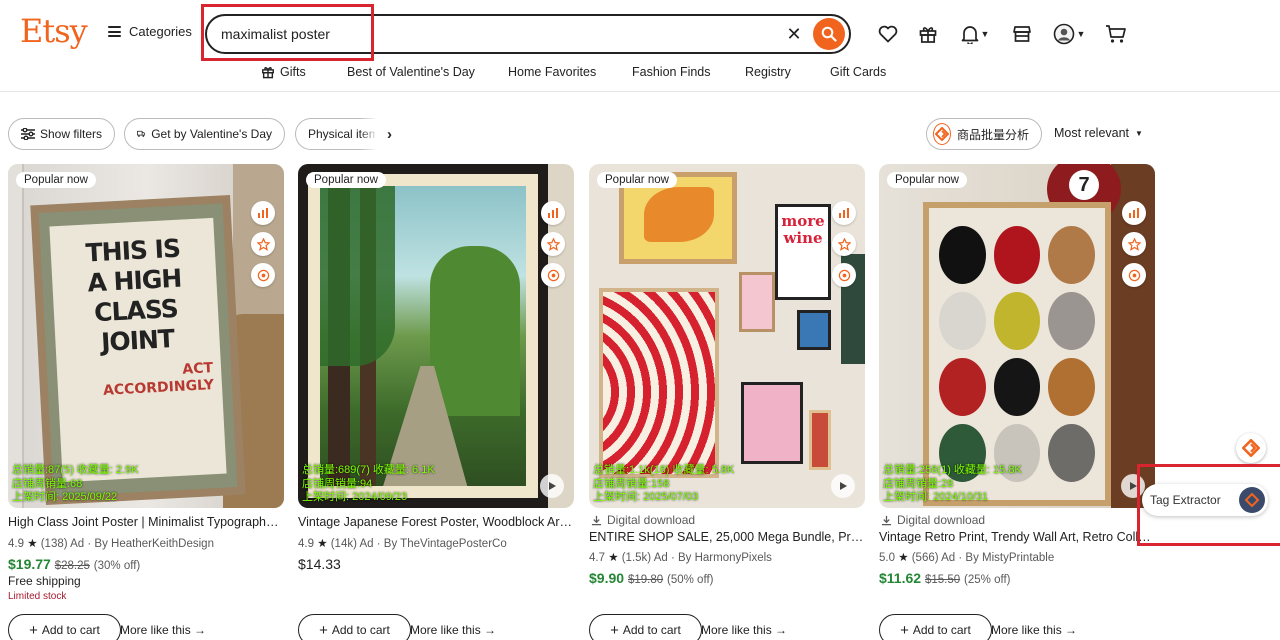  Describe the element at coordinates (293, 72) in the screenshot. I see `nav-label: Gifts` at that location.